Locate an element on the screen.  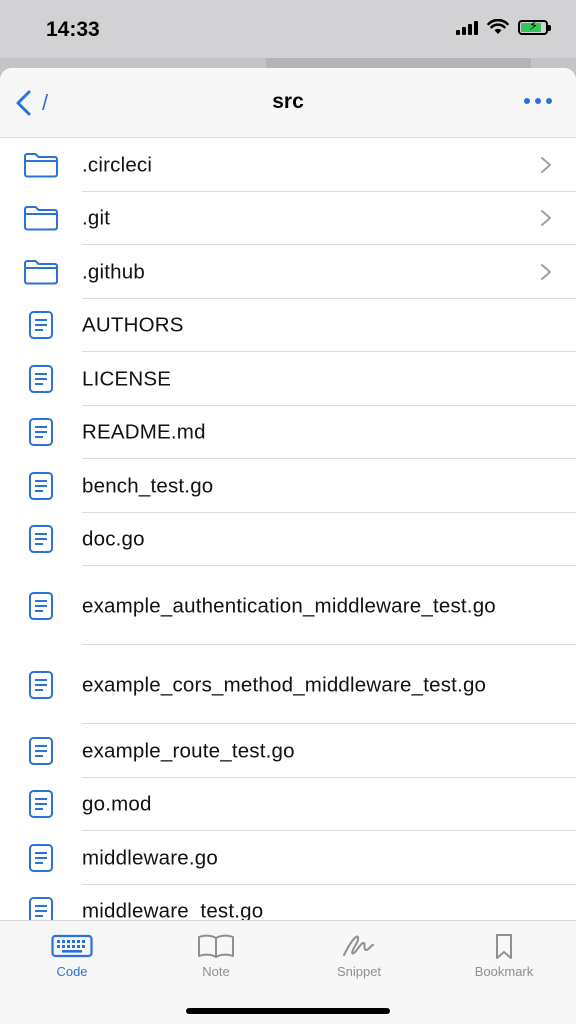
file-name: example_cors_method_middleware_test.go is located at coordinates (284, 684).